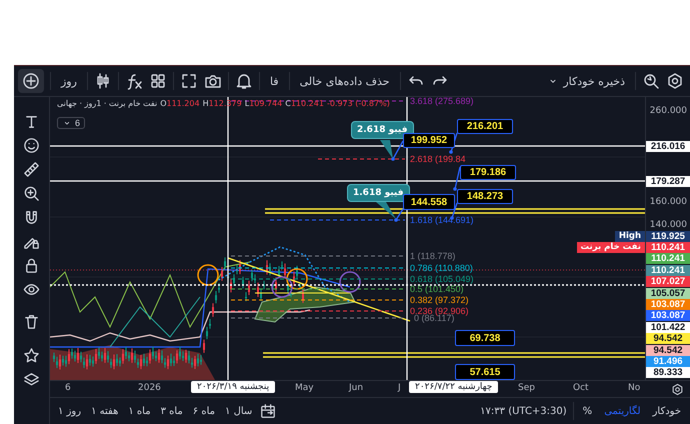 This screenshot has width=690, height=424. I want to click on price-tick: 140.000, so click(668, 225).